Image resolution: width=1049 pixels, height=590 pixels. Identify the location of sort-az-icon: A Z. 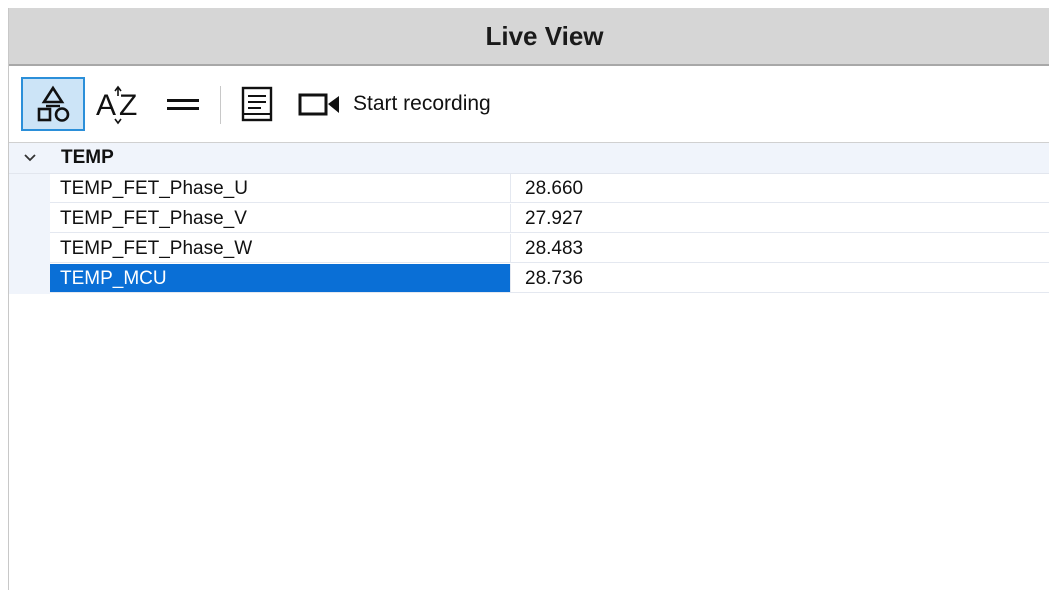
(116, 105).